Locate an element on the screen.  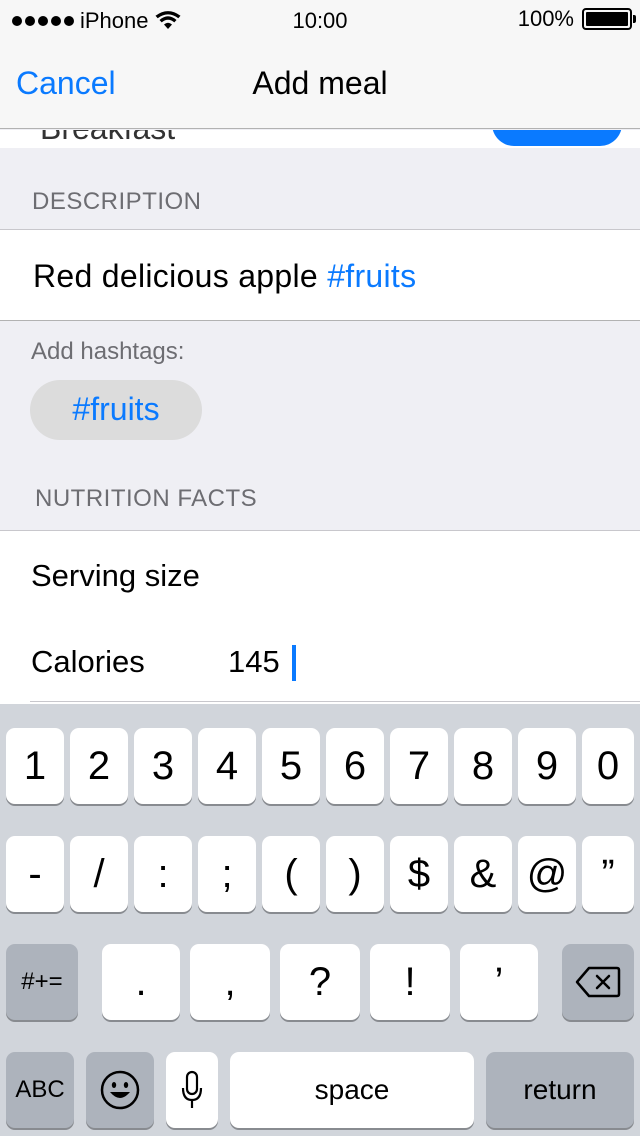
key-ampersand: & is located at coordinates (483, 874).